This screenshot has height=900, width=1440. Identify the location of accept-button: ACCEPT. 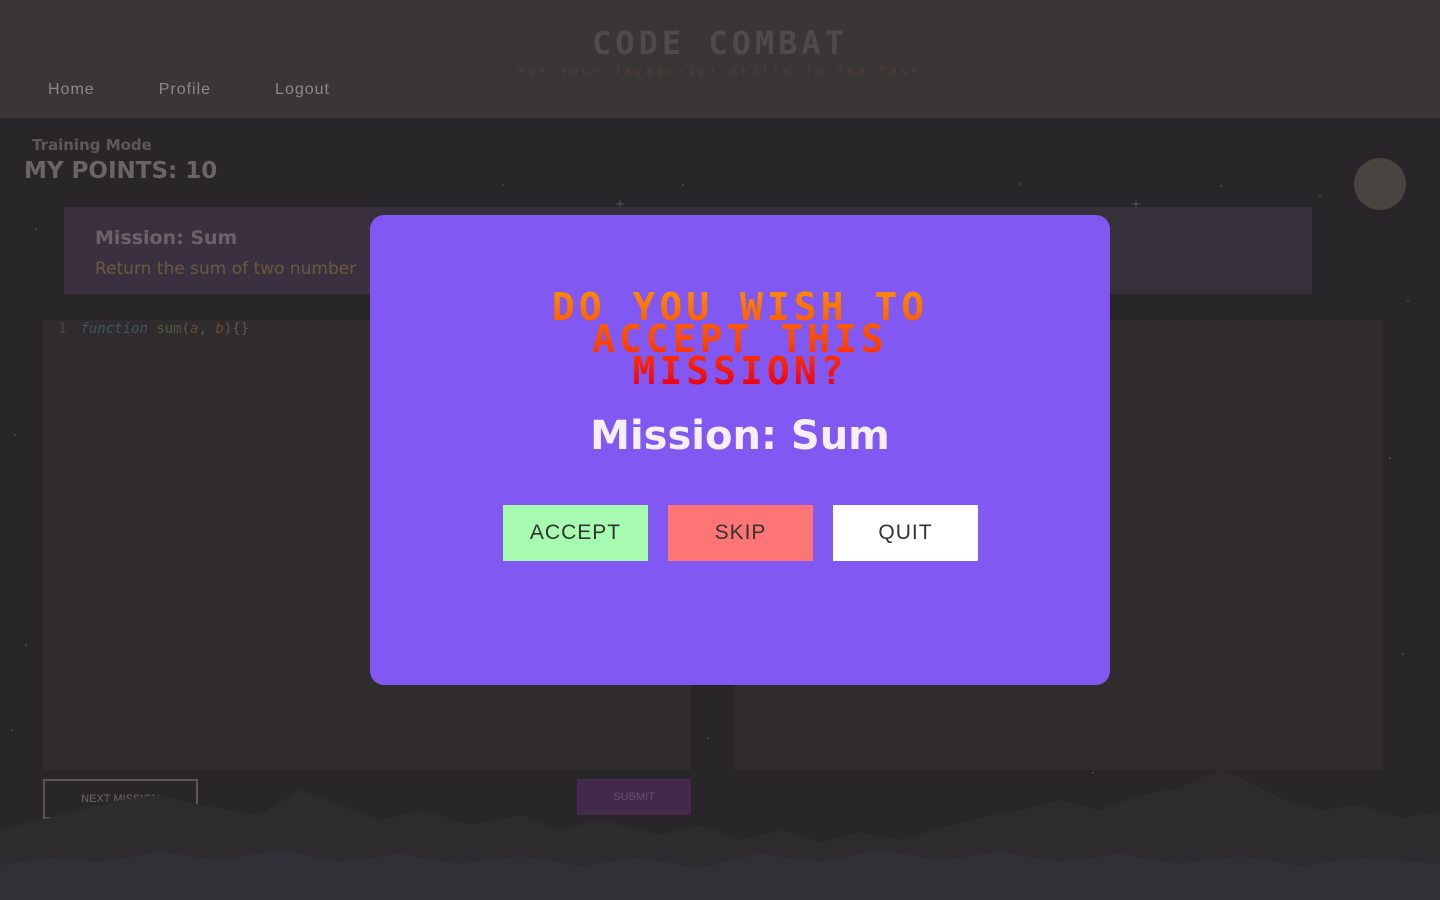
(575, 533).